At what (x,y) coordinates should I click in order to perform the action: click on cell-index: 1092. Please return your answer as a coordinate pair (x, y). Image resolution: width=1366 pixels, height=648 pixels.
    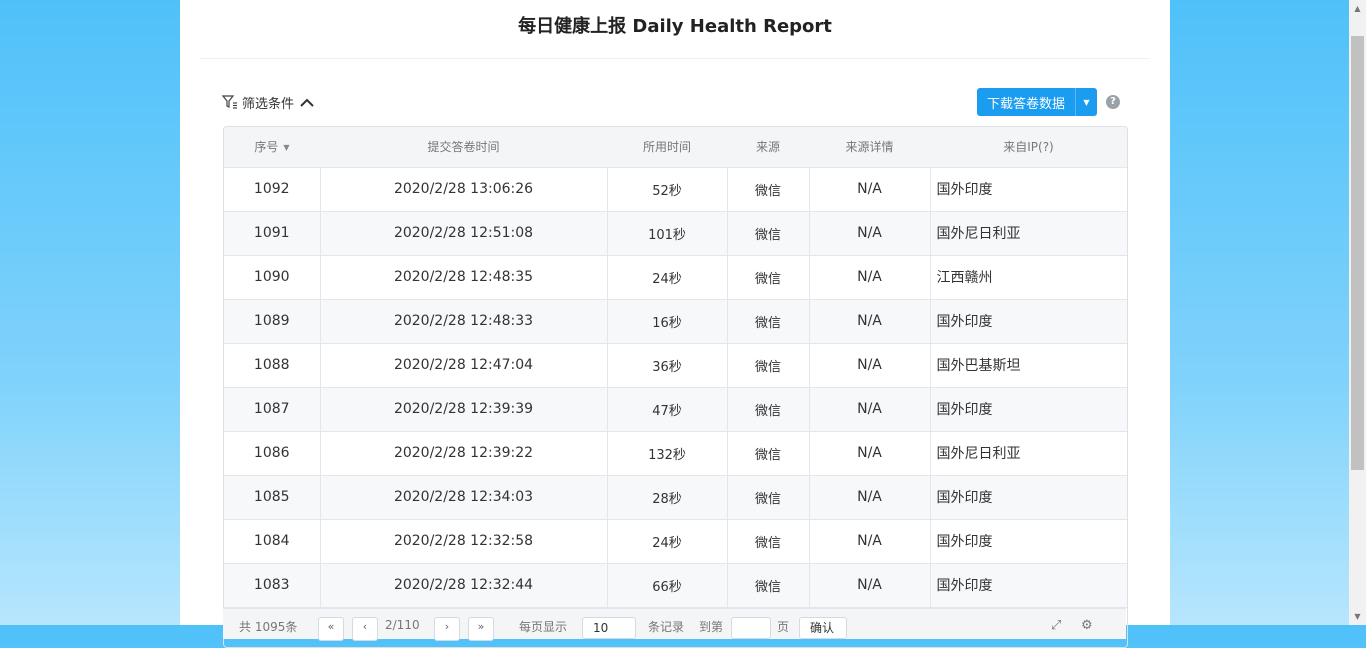
    Looking at the image, I should click on (272, 189).